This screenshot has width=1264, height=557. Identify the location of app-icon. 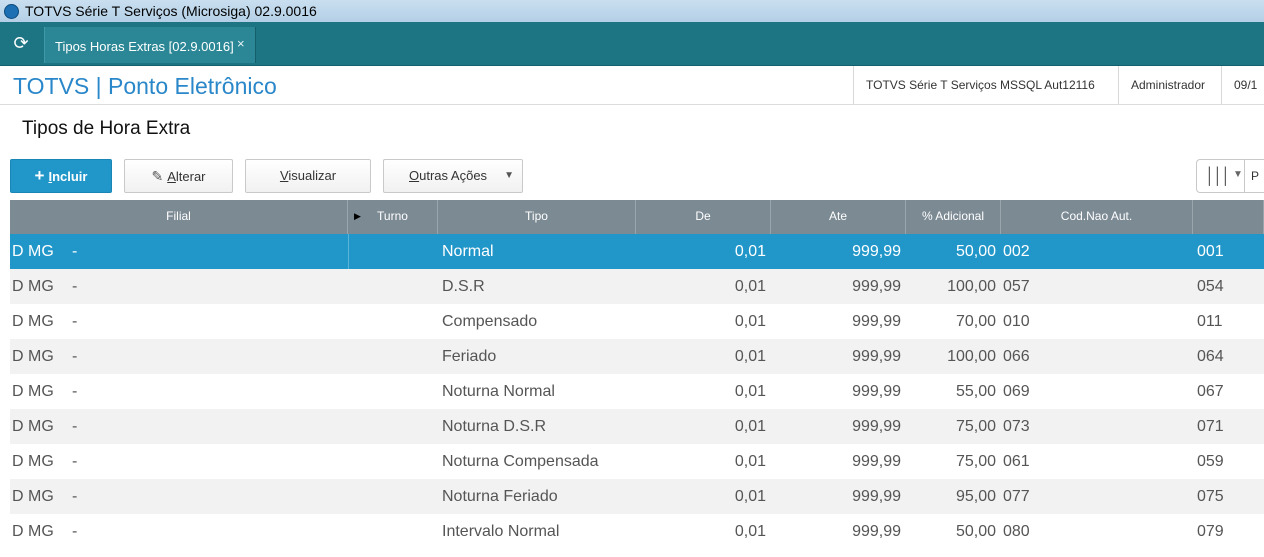
(11, 11).